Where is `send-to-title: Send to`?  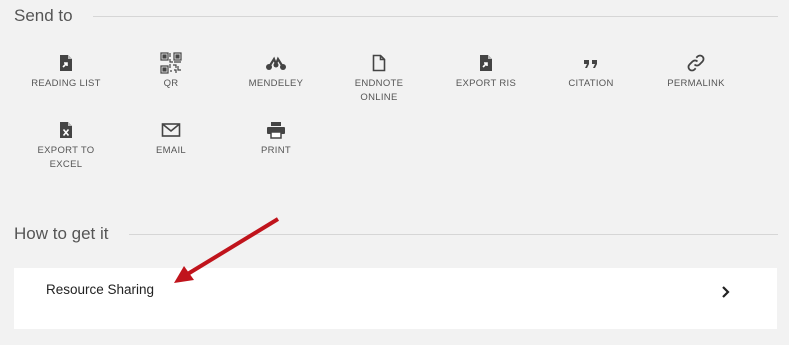 send-to-title: Send to is located at coordinates (43, 15).